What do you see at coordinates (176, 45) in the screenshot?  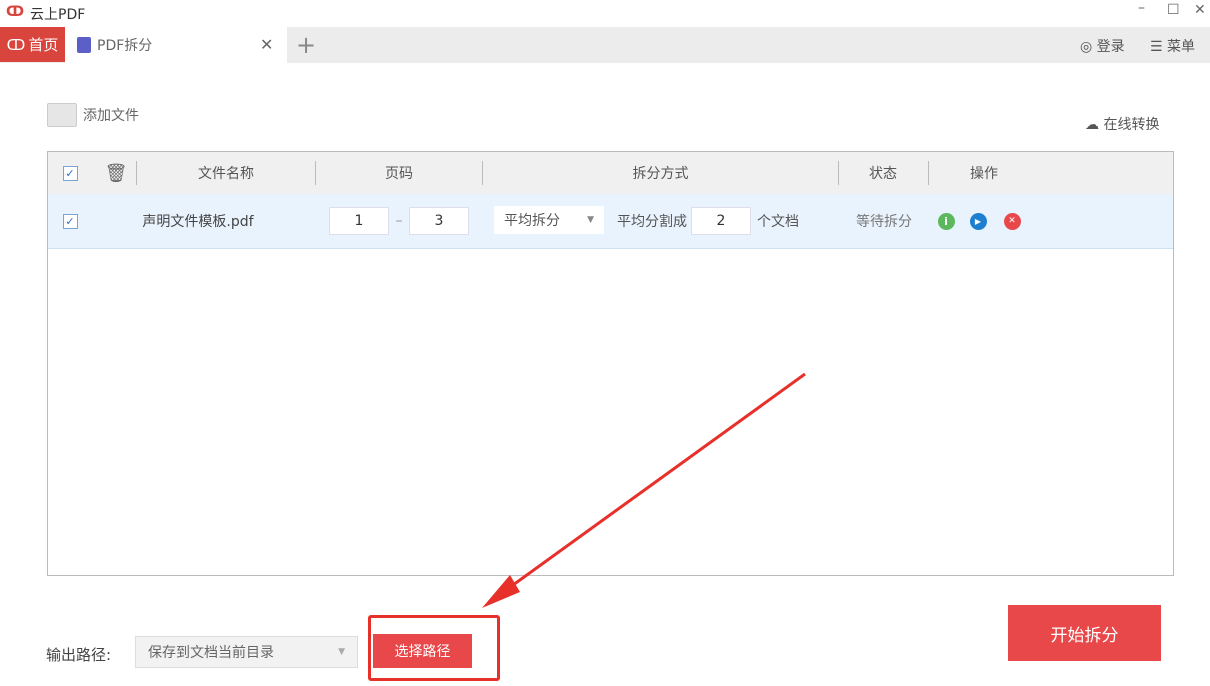 I see `tab-pdf-split: PDF拆分 ✕` at bounding box center [176, 45].